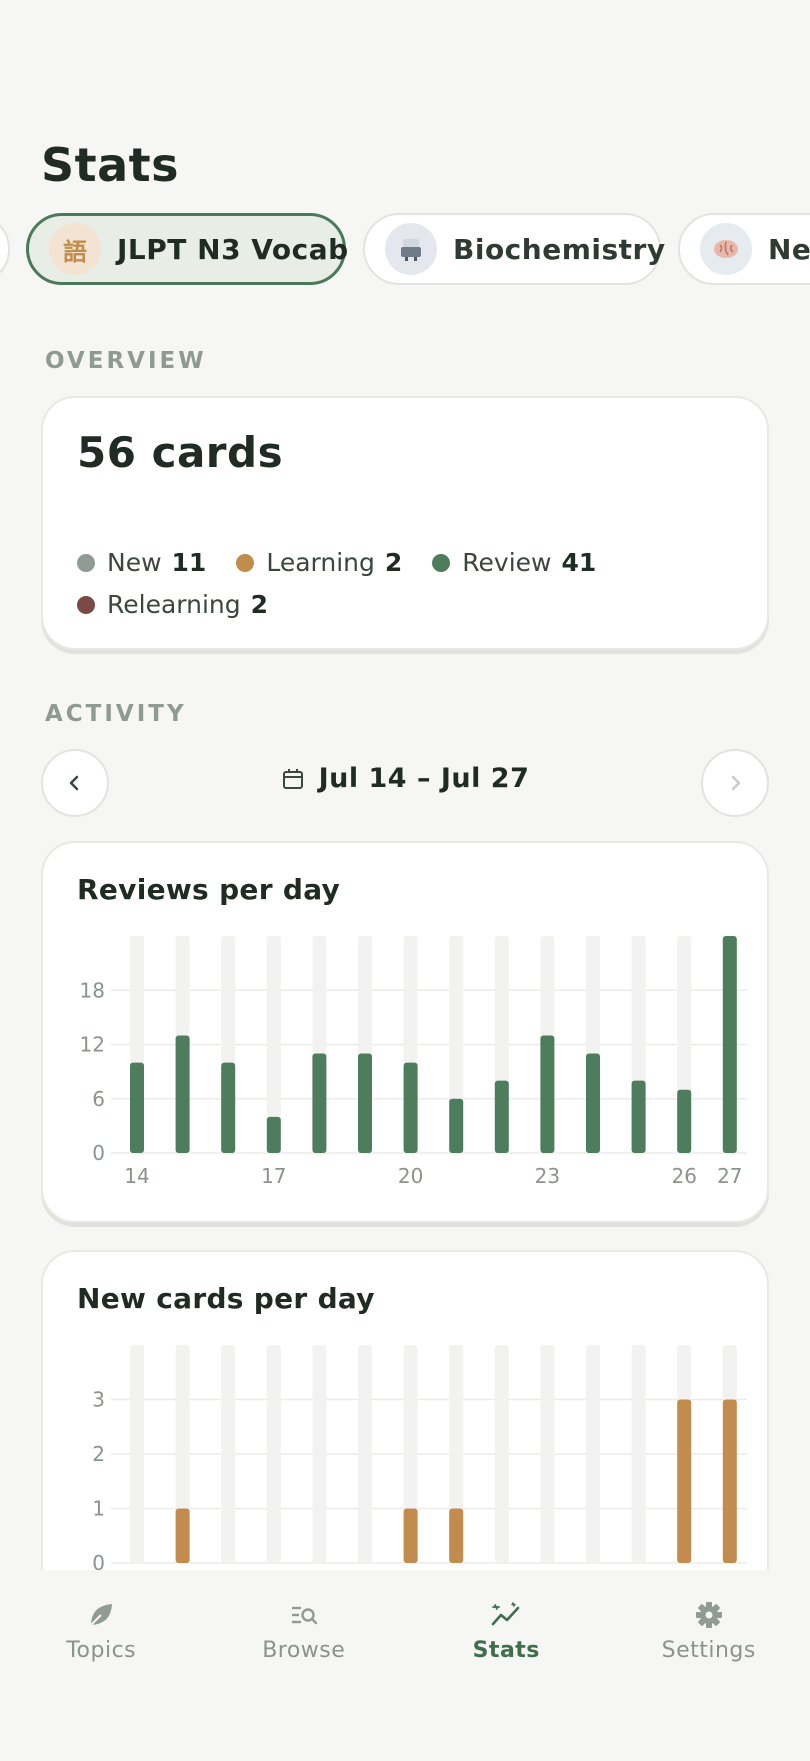 This screenshot has width=810, height=1761. Describe the element at coordinates (245, 562) in the screenshot. I see `legend-dot-learning` at that location.